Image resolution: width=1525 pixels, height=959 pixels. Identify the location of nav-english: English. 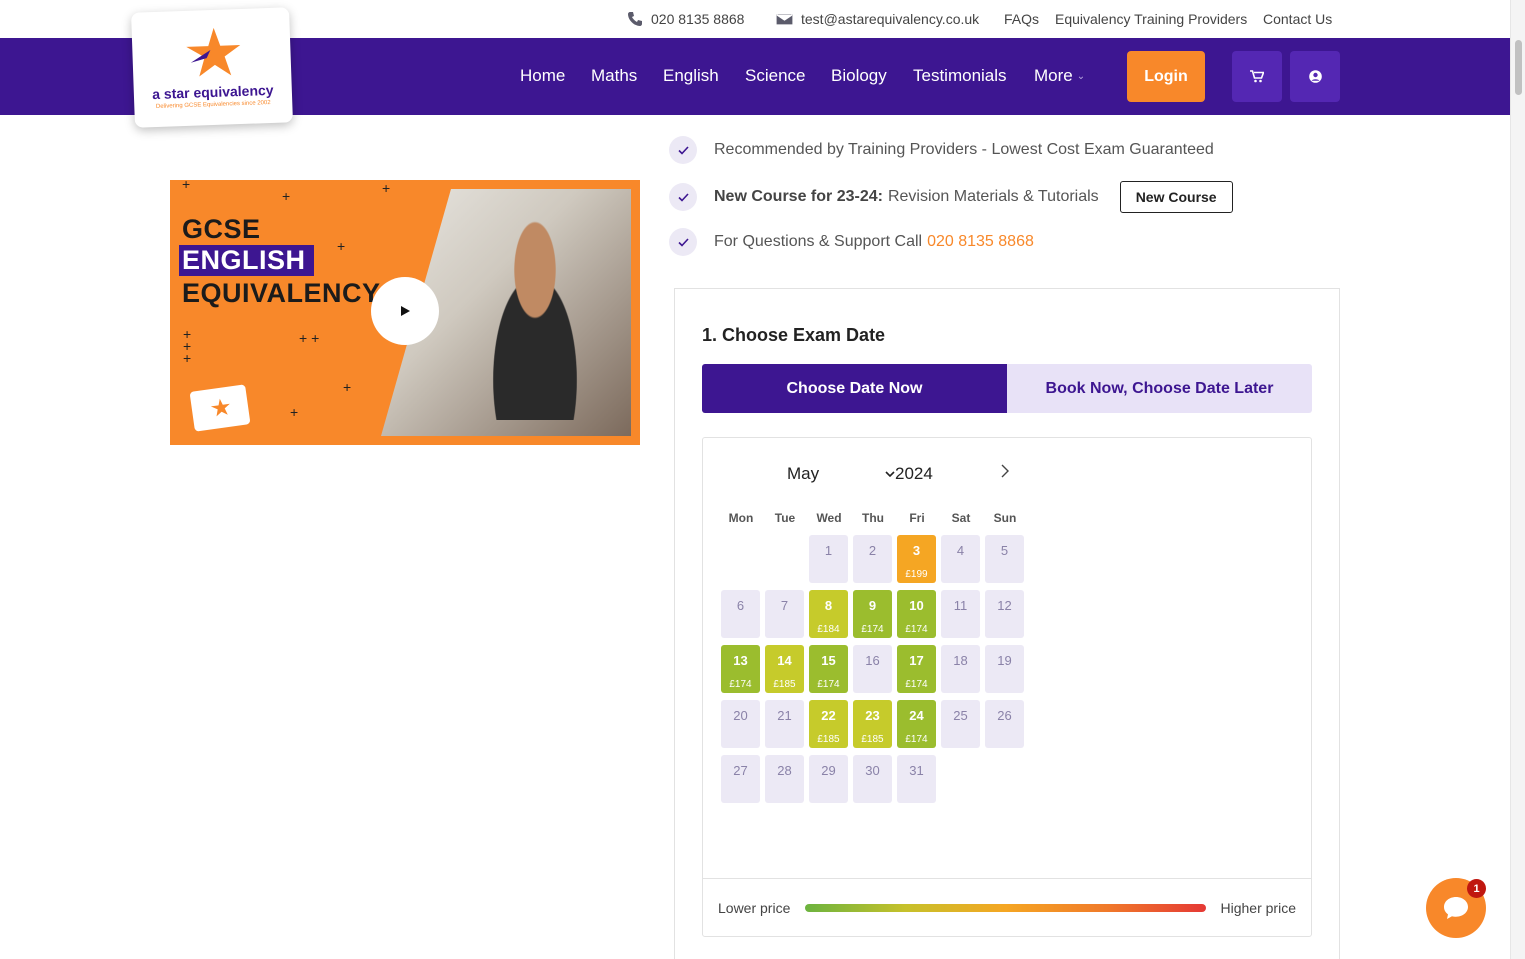
(691, 76).